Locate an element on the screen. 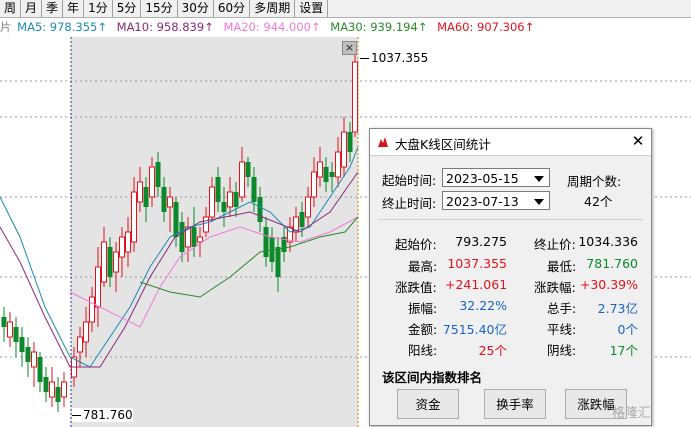 Image resolution: width=691 pixels, height=427 pixels. dialog-close-icon: ✕ is located at coordinates (638, 141).